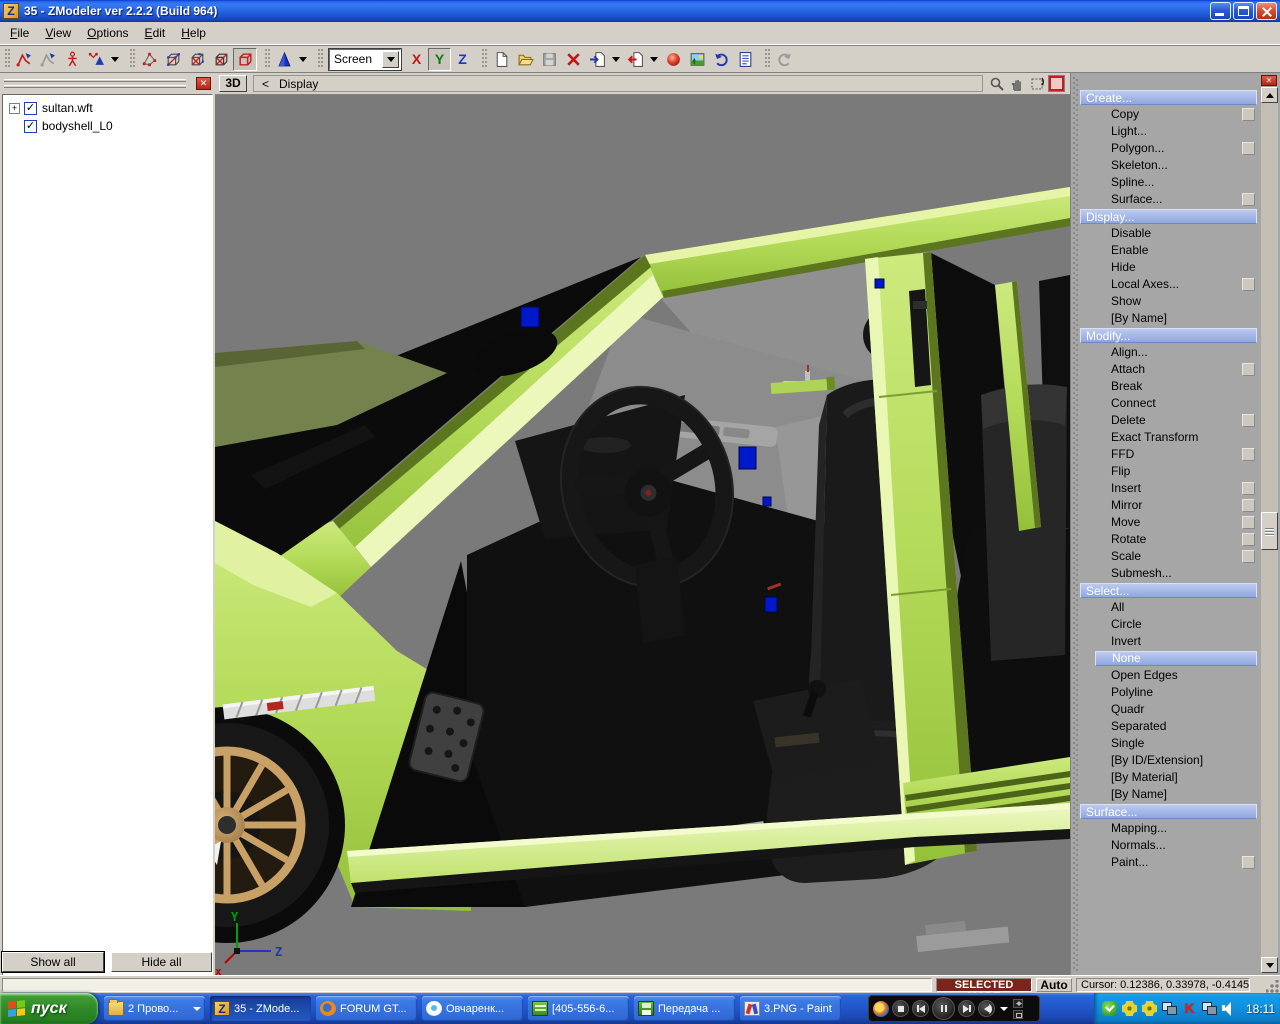 The image size is (1280, 1024). Describe the element at coordinates (1269, 530) in the screenshot. I see `command-scrollbar` at that location.